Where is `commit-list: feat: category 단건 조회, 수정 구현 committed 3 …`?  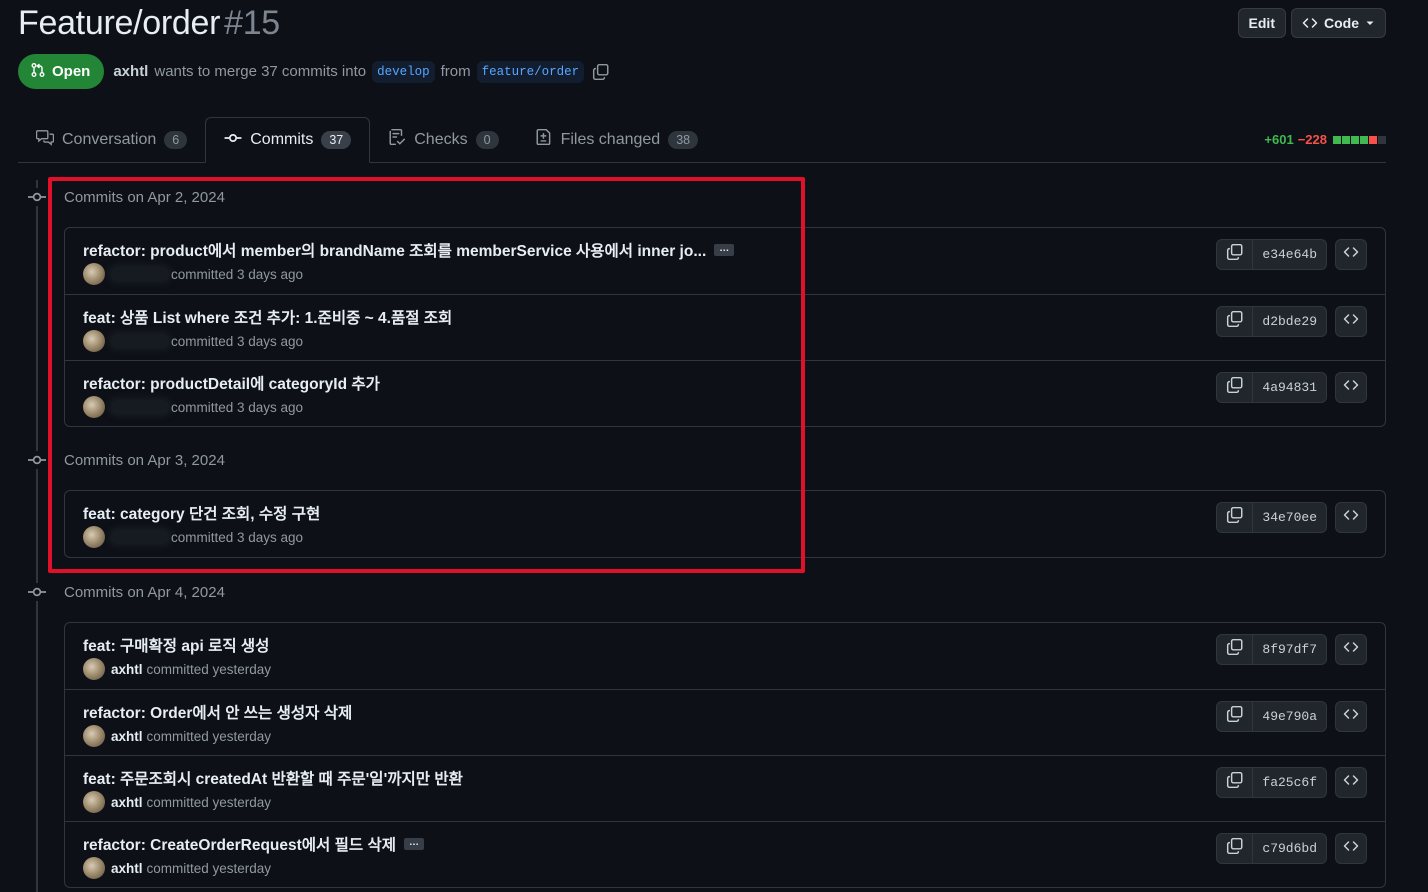
commit-list: feat: category 단건 조회, 수정 구현 committed 3 … is located at coordinates (725, 524).